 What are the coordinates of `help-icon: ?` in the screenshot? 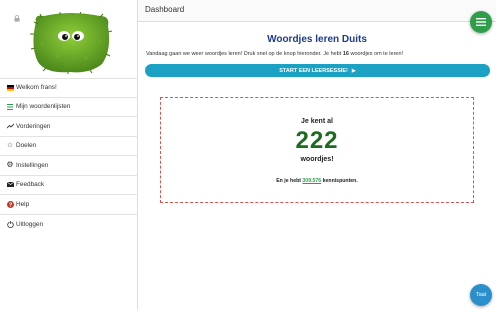 It's located at (10, 204).